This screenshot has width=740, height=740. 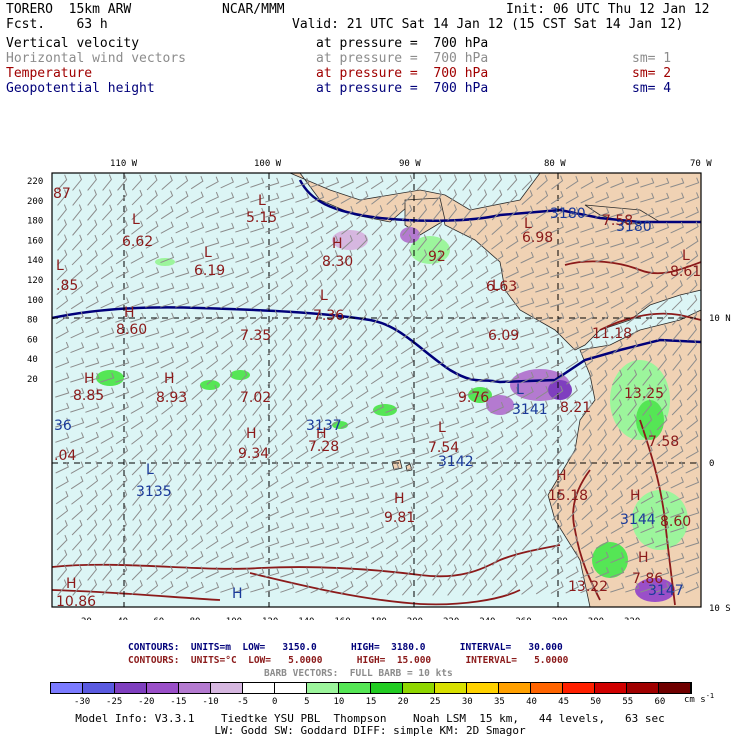 What do you see at coordinates (69, 9) in the screenshot?
I see `model-name: TORERO 15km ARW` at bounding box center [69, 9].